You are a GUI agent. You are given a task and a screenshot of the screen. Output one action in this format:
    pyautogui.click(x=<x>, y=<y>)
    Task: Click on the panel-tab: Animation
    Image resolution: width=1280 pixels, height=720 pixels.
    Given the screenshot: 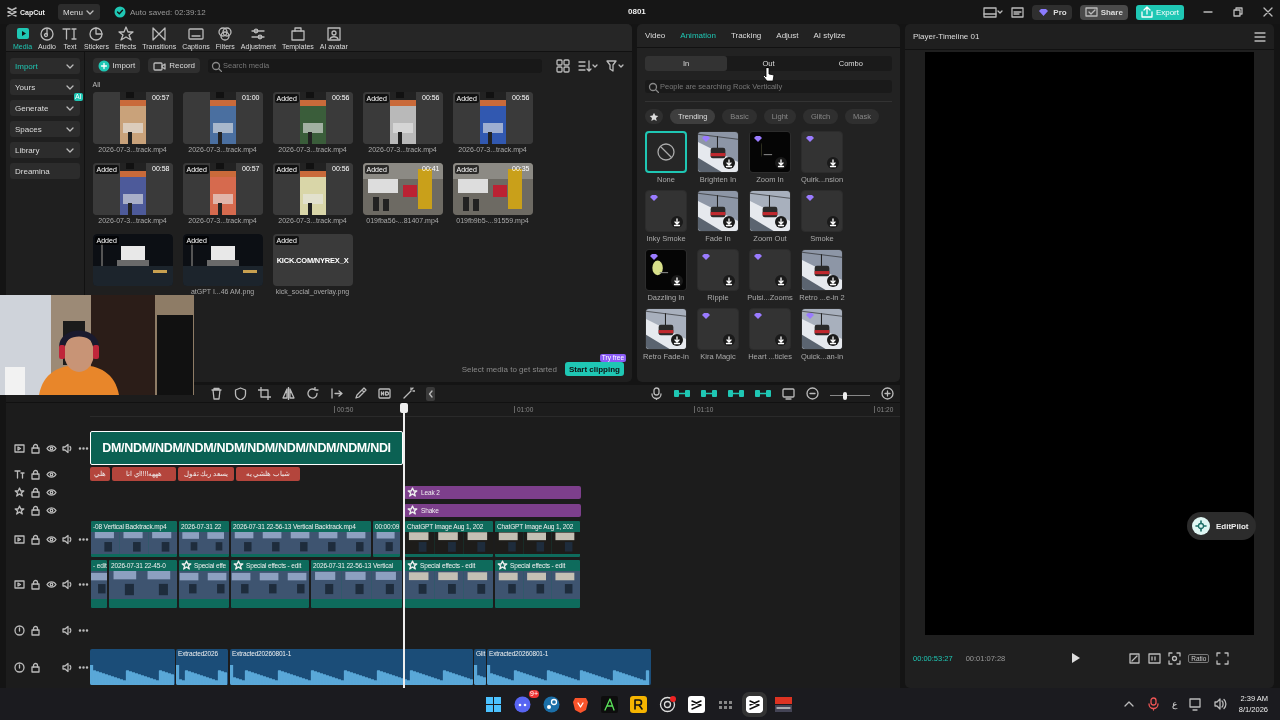 What is the action you would take?
    pyautogui.click(x=698, y=35)
    